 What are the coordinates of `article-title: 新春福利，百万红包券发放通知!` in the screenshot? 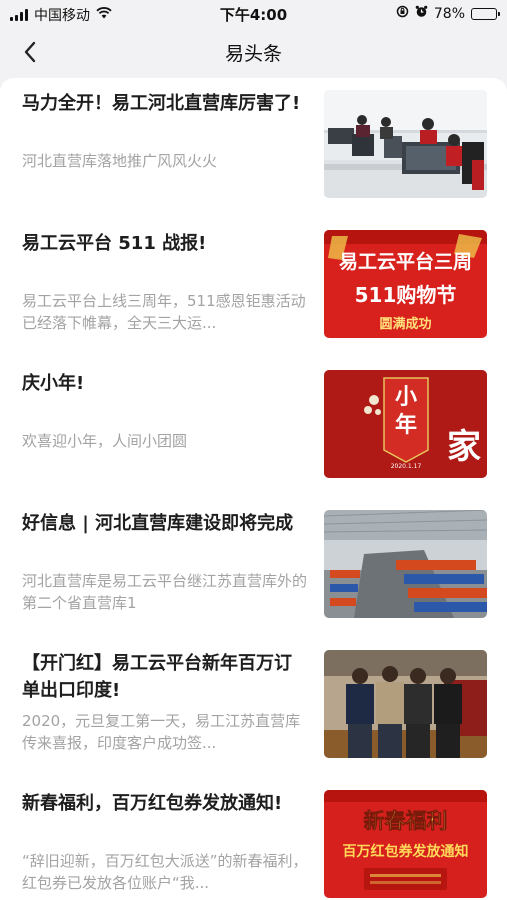 It's located at (152, 803).